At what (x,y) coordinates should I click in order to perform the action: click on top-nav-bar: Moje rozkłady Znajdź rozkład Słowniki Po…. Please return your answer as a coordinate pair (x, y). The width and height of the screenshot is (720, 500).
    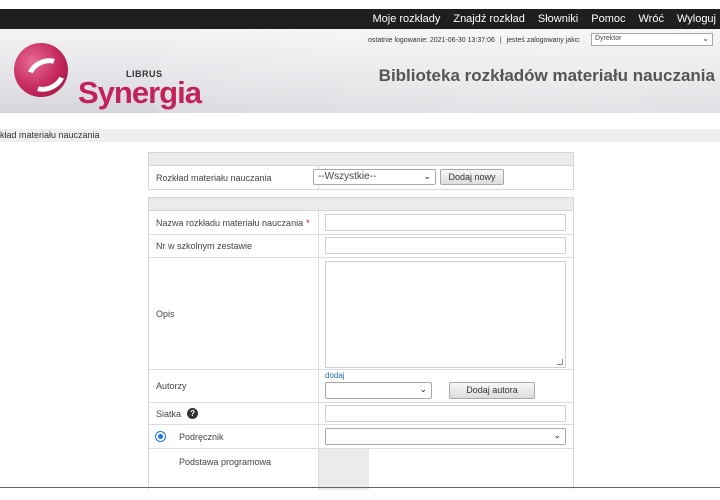
    Looking at the image, I should click on (360, 19).